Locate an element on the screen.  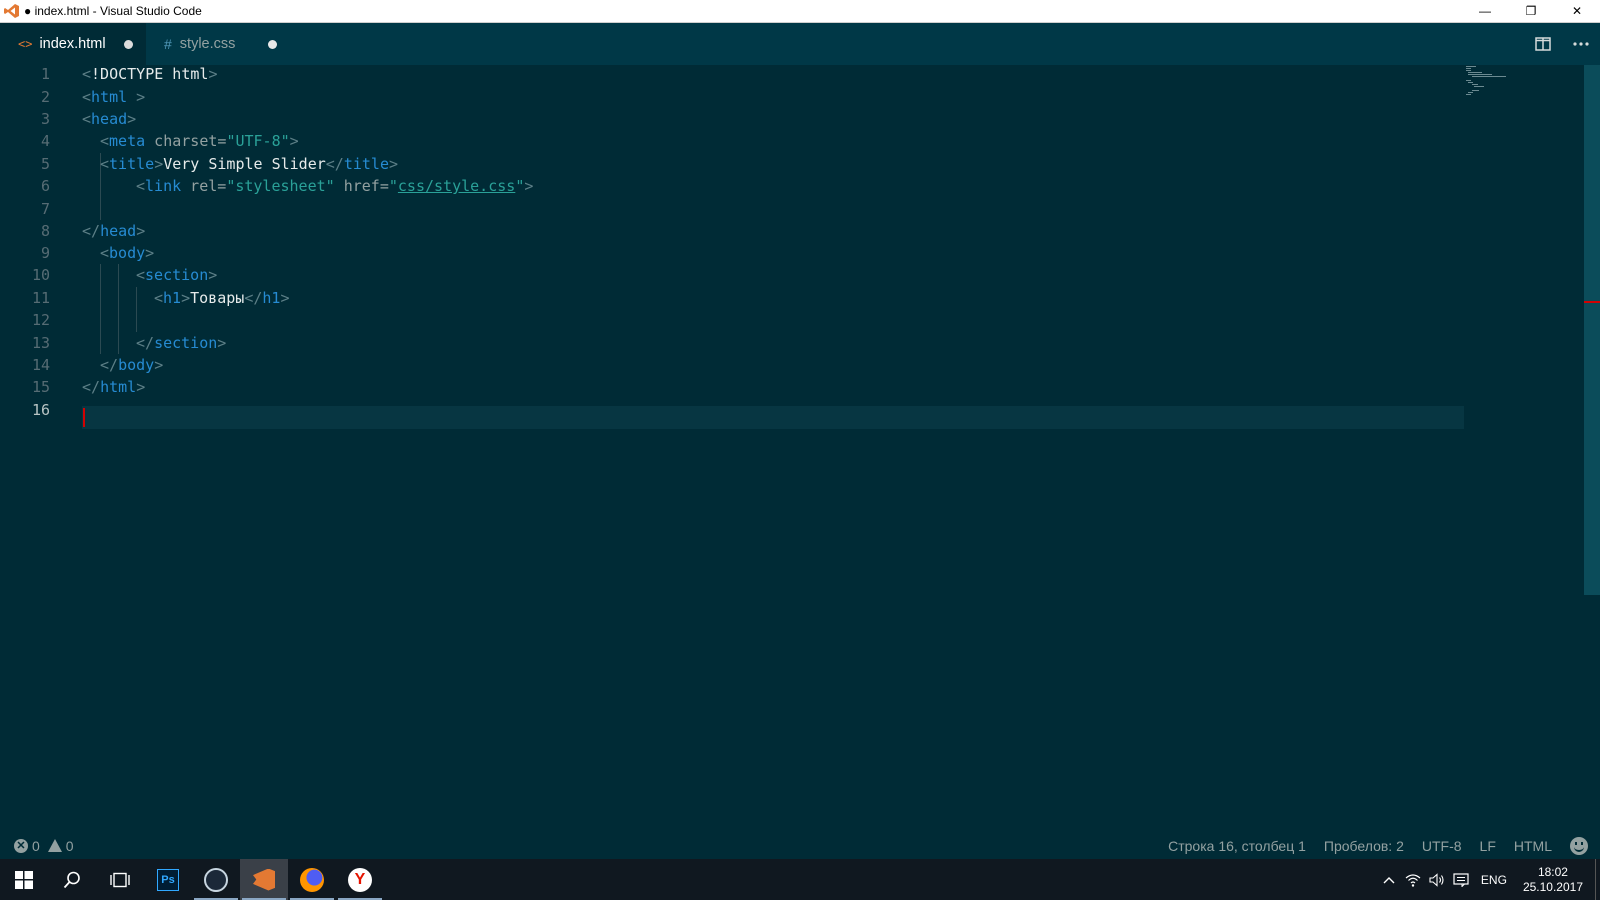
line-number: 9 is located at coordinates (45, 253).